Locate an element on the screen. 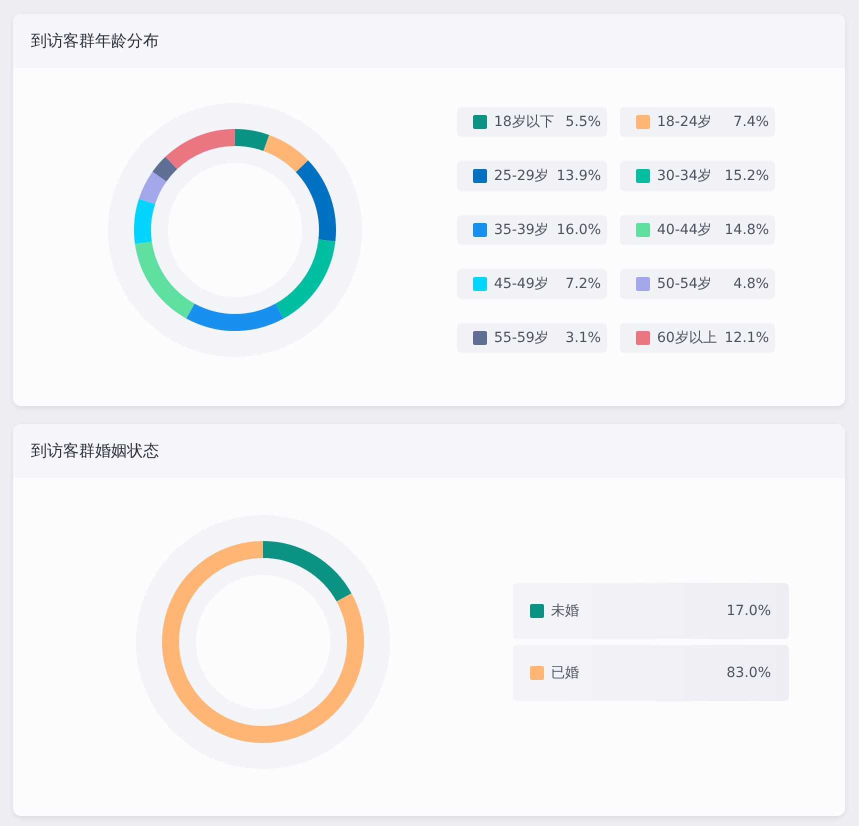 The image size is (859, 826). legend-value: 83.0% is located at coordinates (748, 673).